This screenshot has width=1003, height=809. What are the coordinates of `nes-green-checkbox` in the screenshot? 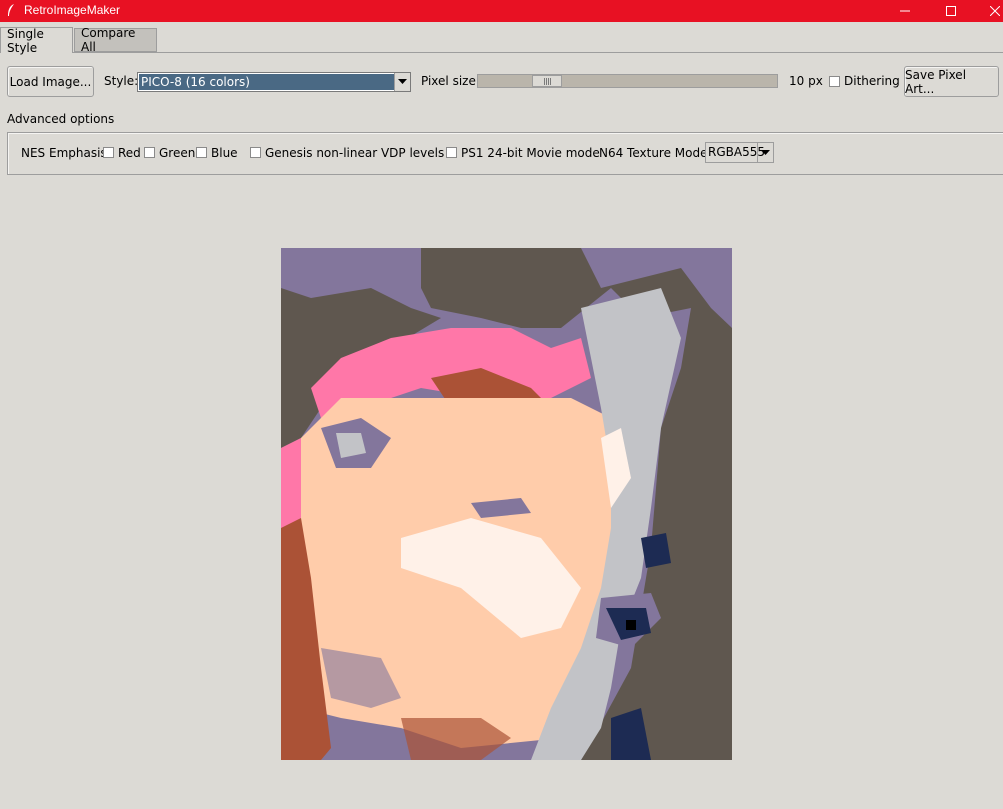 It's located at (149, 152).